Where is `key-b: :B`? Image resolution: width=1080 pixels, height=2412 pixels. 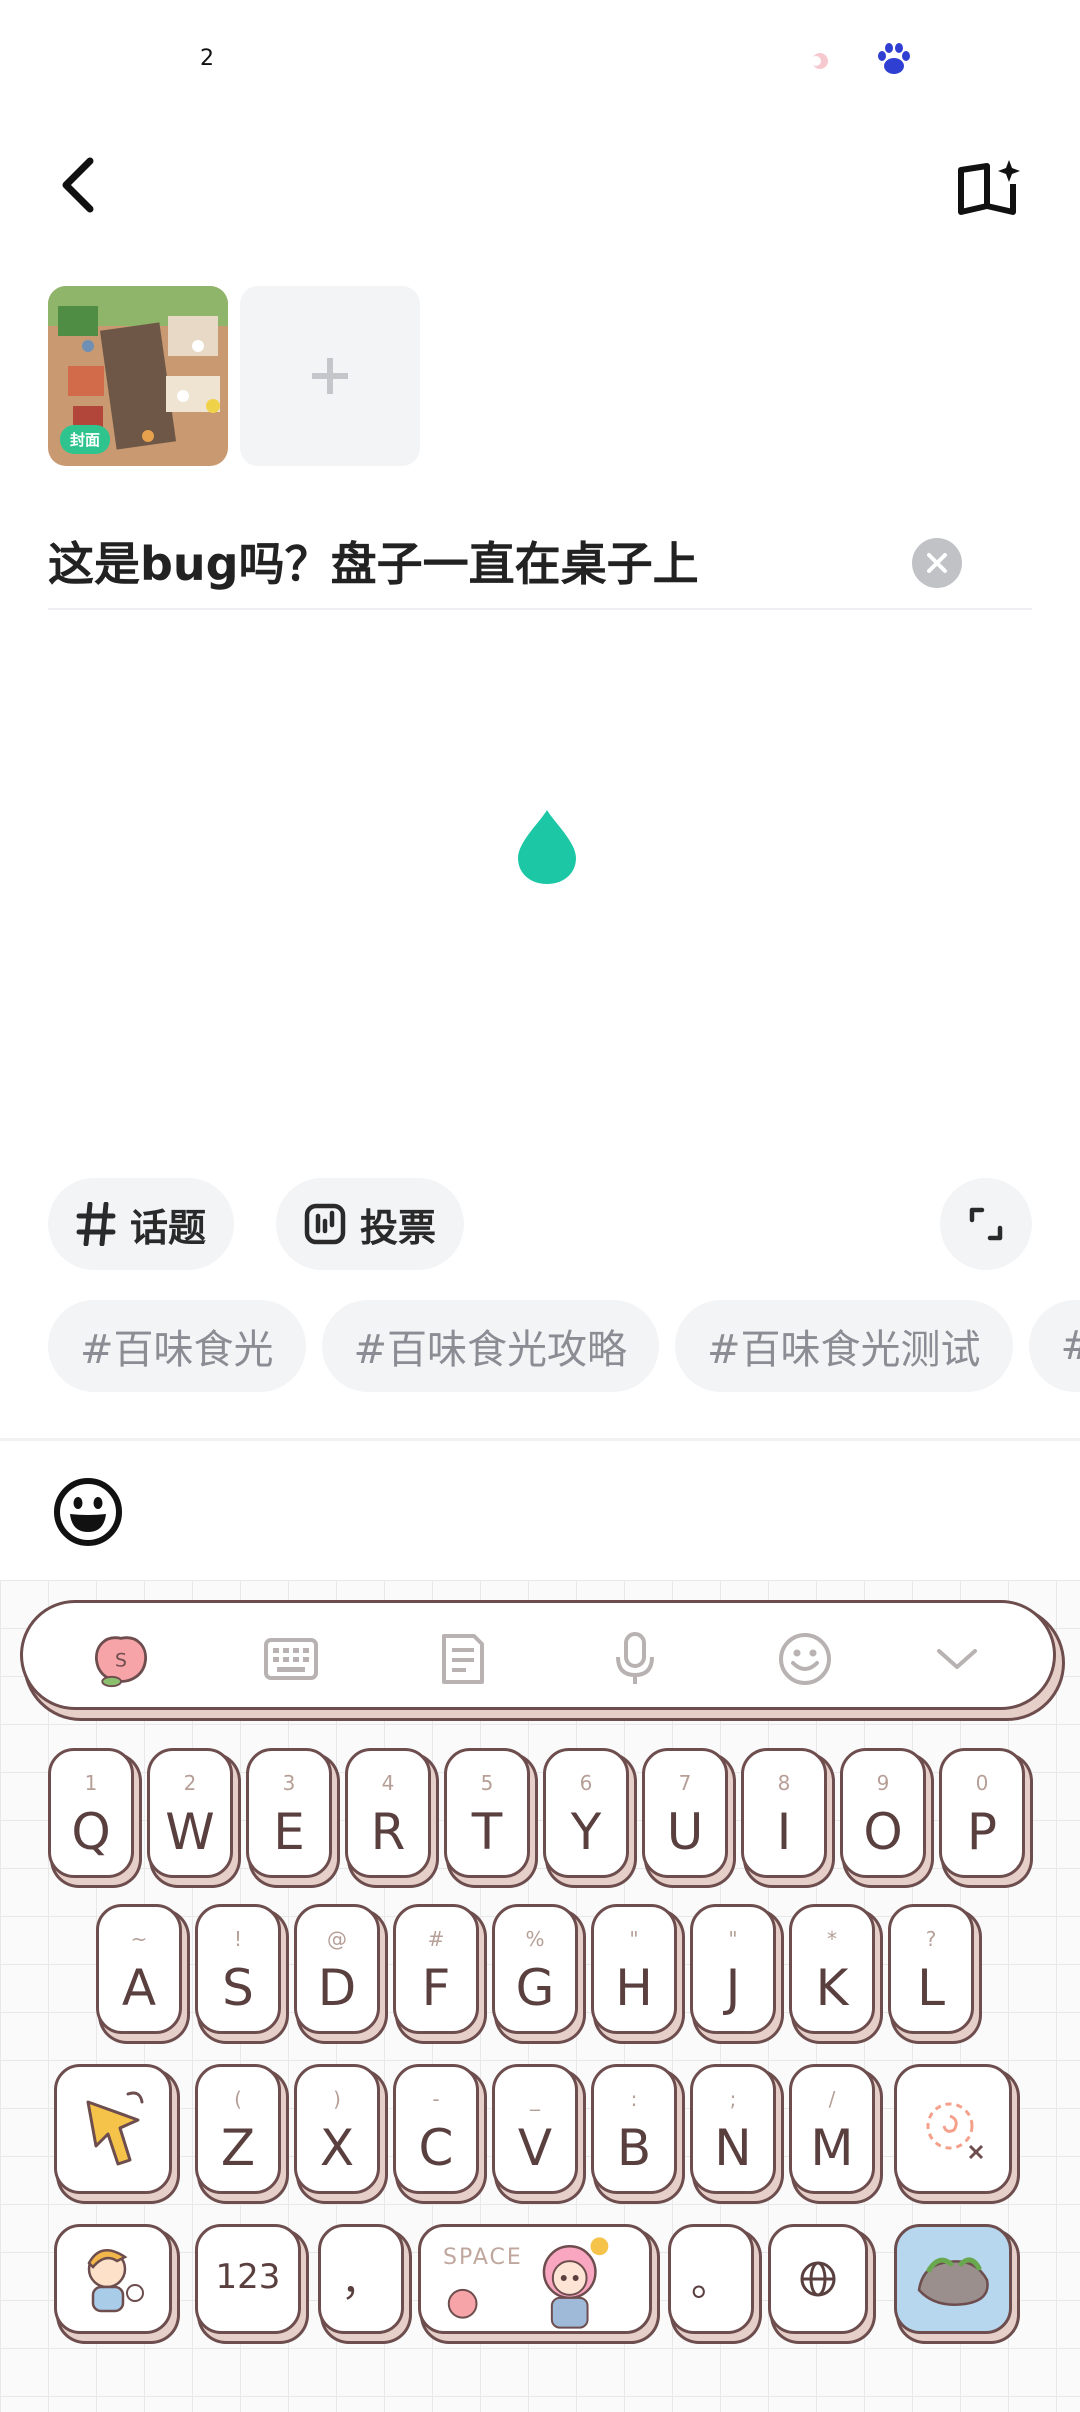
key-b: :B is located at coordinates (634, 2129).